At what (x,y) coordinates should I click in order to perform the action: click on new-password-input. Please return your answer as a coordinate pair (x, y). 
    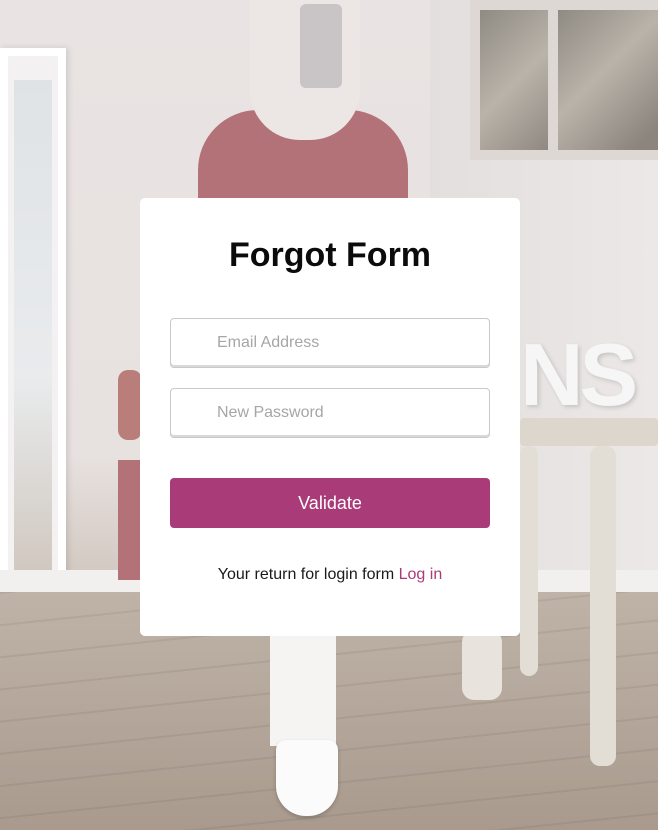
    Looking at the image, I should click on (330, 413).